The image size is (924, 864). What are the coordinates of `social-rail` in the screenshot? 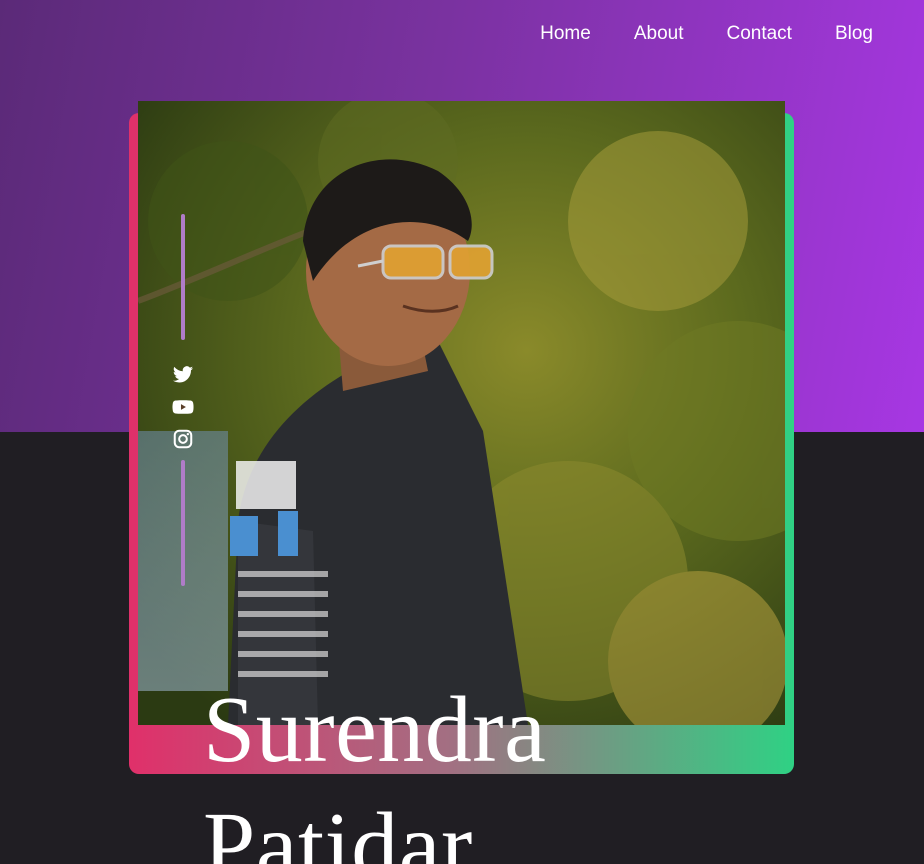 It's located at (183, 400).